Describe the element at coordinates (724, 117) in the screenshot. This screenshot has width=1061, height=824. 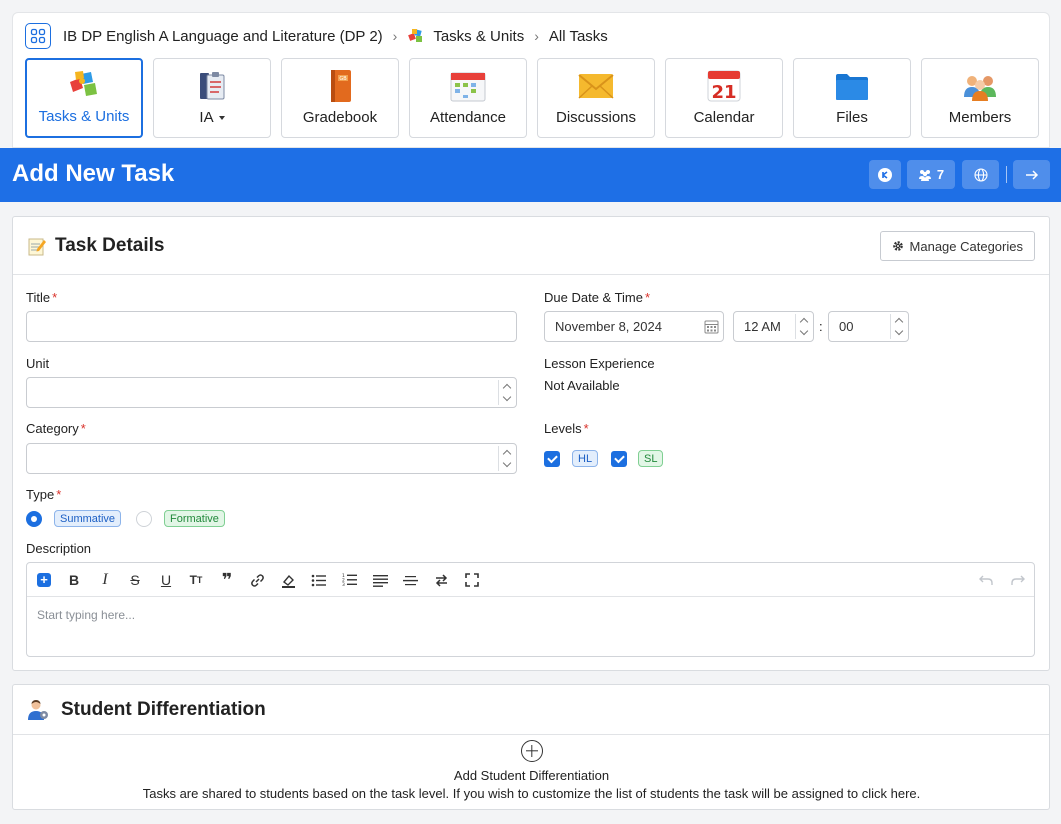
I see `tab-label: Calendar` at that location.